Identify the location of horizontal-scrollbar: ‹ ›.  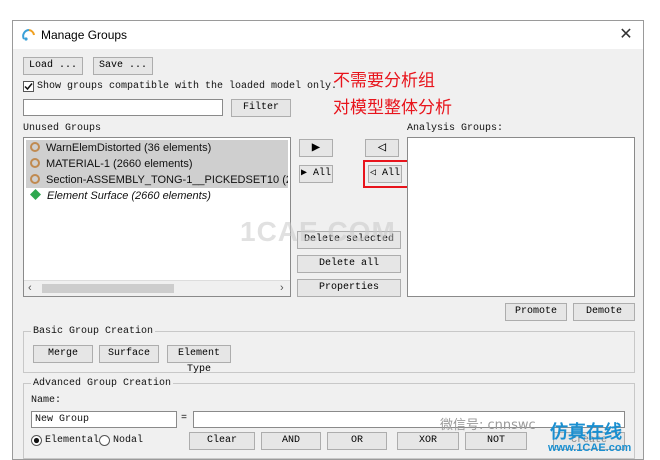
(157, 288).